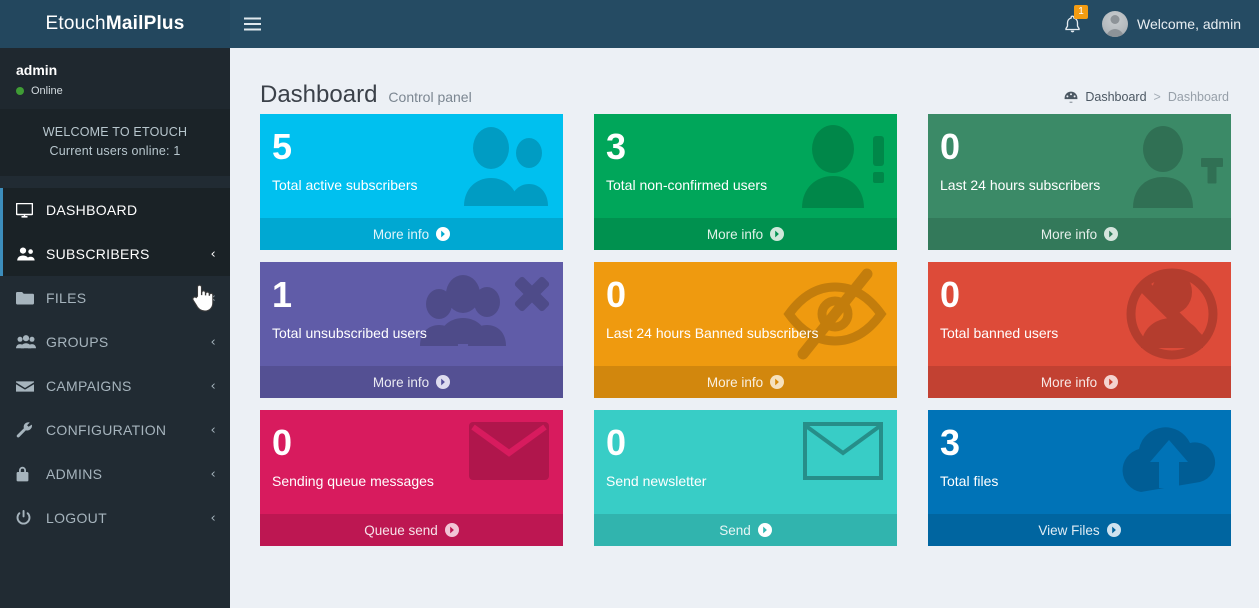 The image size is (1259, 608). What do you see at coordinates (1188, 24) in the screenshot?
I see `user-greeting-label: Welcome, admin` at bounding box center [1188, 24].